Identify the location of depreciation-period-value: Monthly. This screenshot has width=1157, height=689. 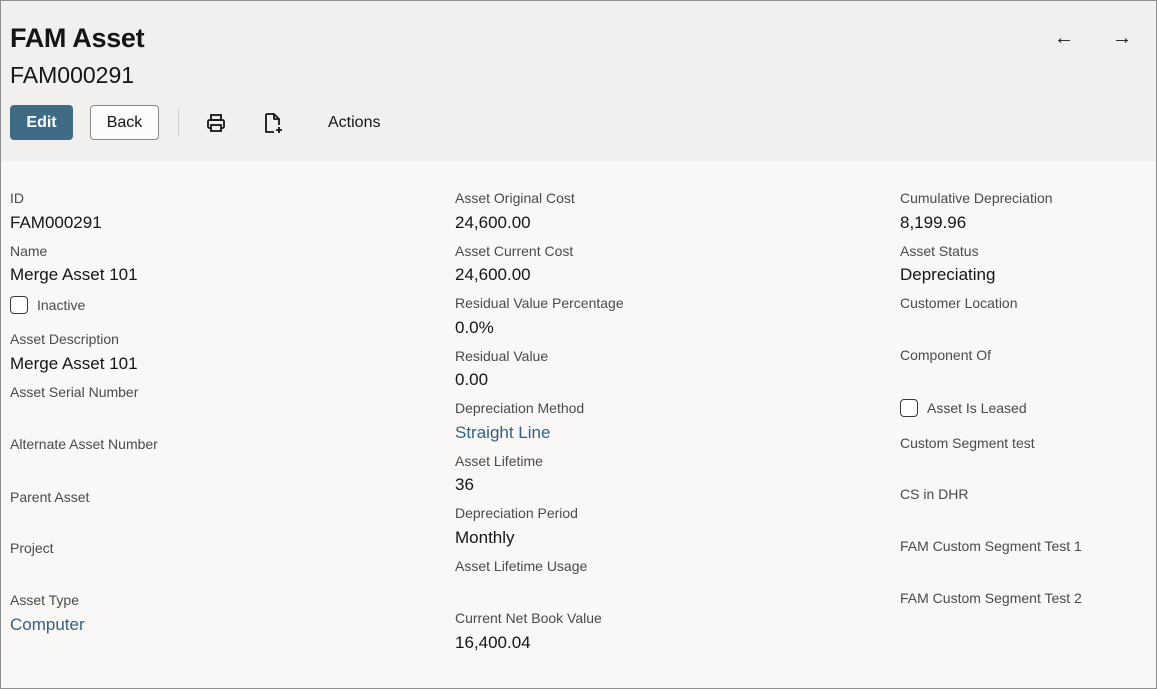
(485, 537).